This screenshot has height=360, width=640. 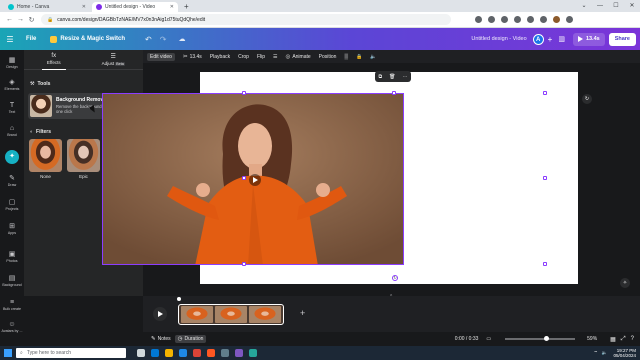 What do you see at coordinates (632, 339) in the screenshot?
I see `help-icon: ?` at bounding box center [632, 339].